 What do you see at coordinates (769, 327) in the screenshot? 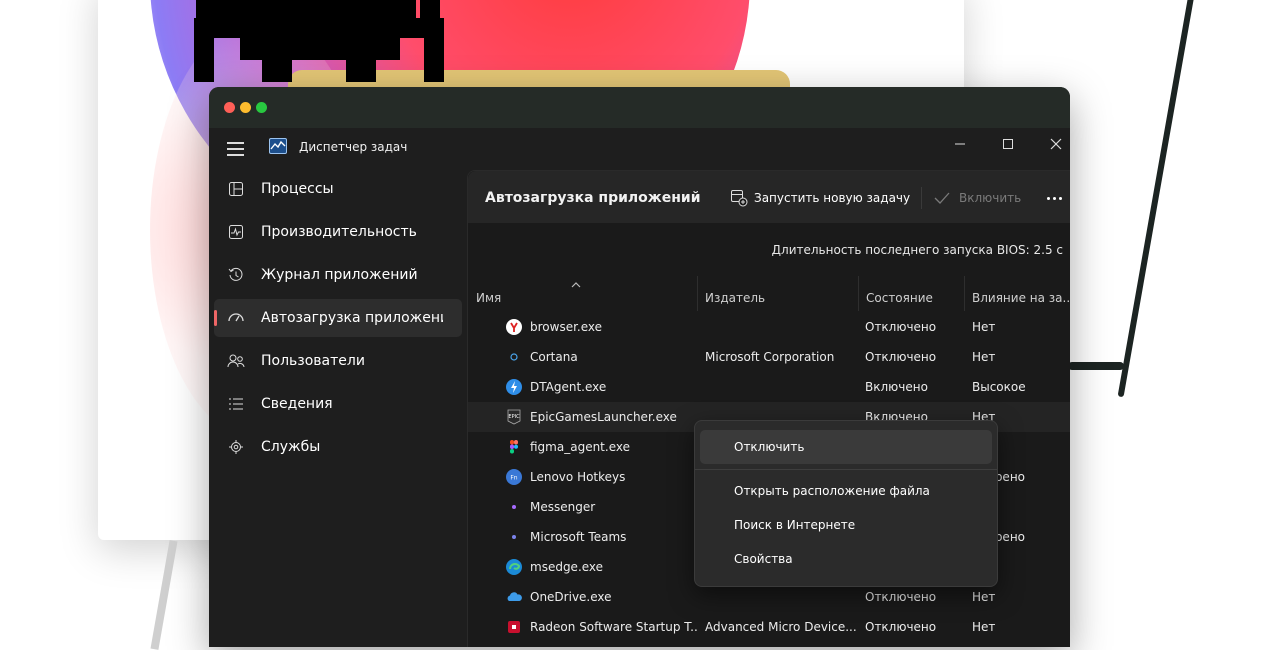
I see `table-row: browser.exe Отключено Нет` at bounding box center [769, 327].